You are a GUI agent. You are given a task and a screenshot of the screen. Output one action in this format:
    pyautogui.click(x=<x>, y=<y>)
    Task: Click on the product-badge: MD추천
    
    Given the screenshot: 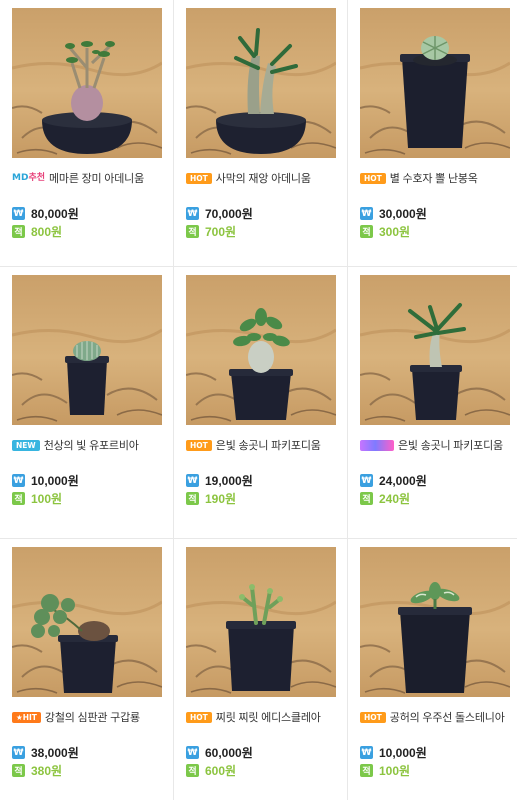 What is the action you would take?
    pyautogui.click(x=28, y=177)
    